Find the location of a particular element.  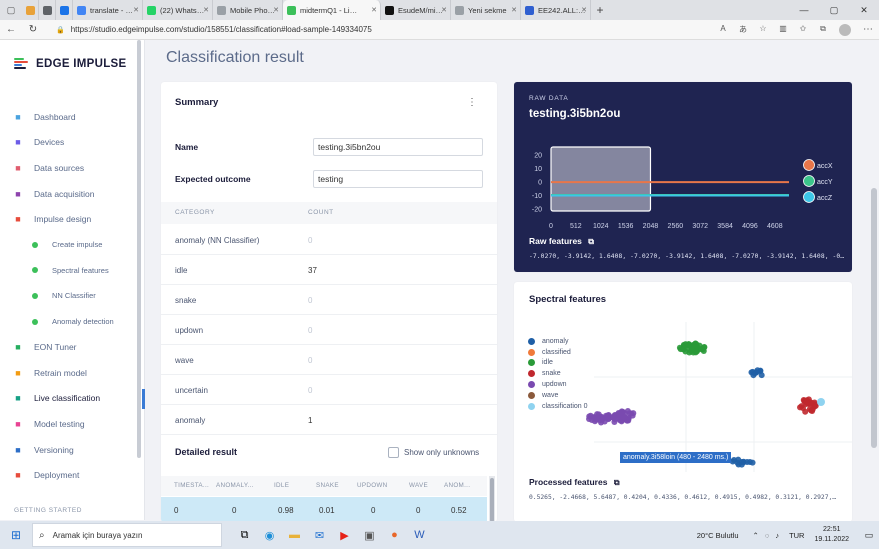

sidebar-item-impulse-design: ■ Impulse design is located at coordinates (72, 219).